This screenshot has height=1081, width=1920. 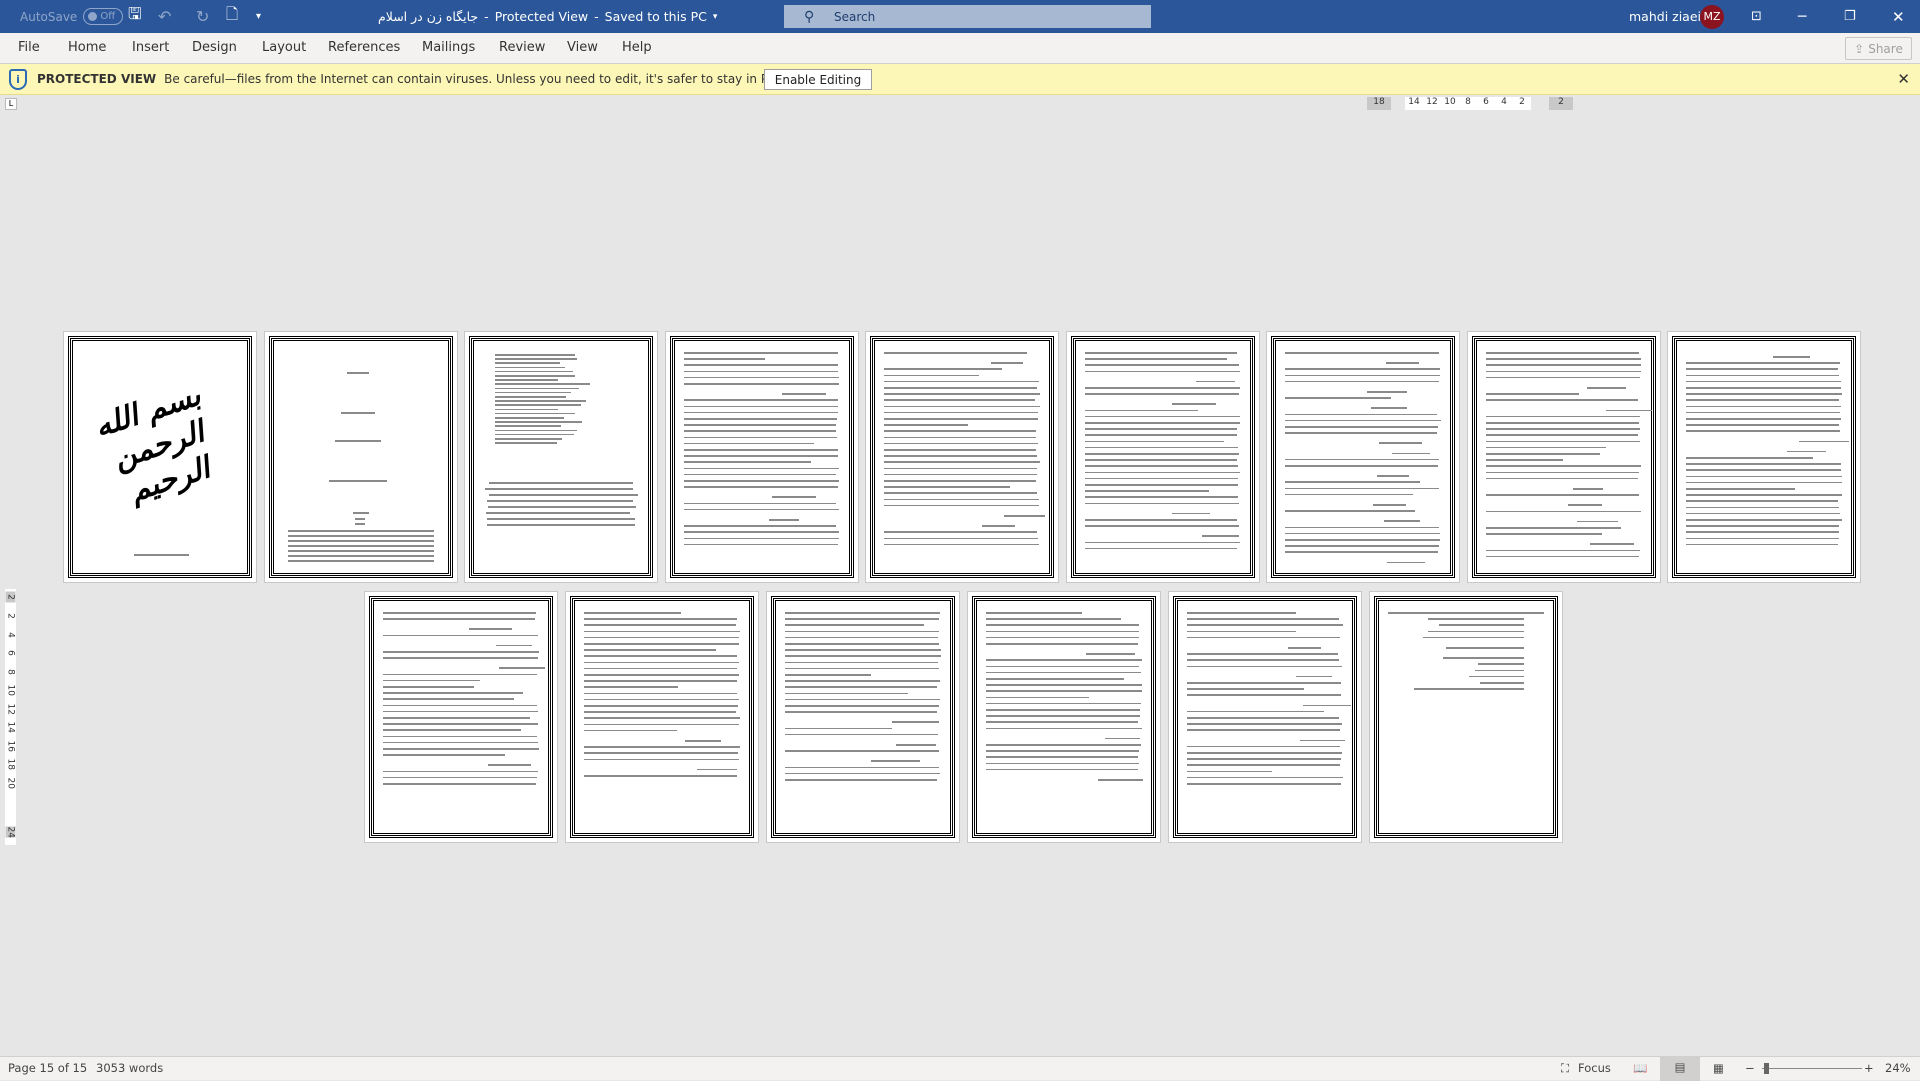 I want to click on web-layout-icon: ▦, so click(x=1718, y=1068).